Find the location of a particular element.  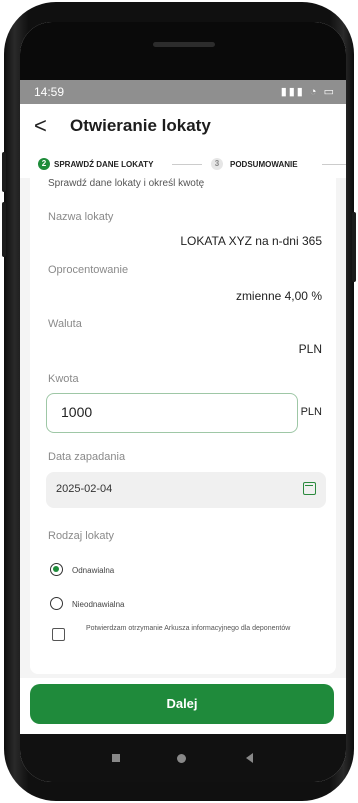

name-value: LOKATA XYZ na n-dni 365 is located at coordinates (251, 241).